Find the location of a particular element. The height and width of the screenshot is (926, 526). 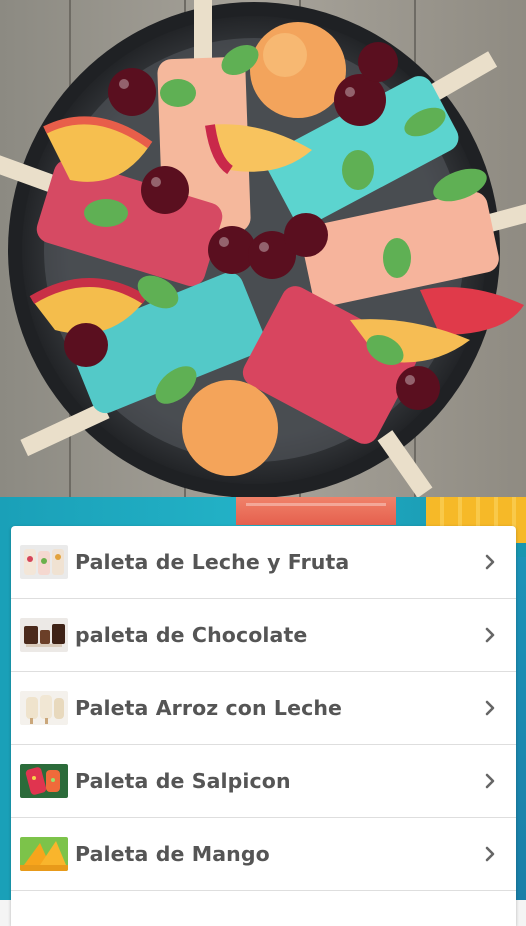

rice-pudding-popsicle-thumbnail is located at coordinates (44, 708).